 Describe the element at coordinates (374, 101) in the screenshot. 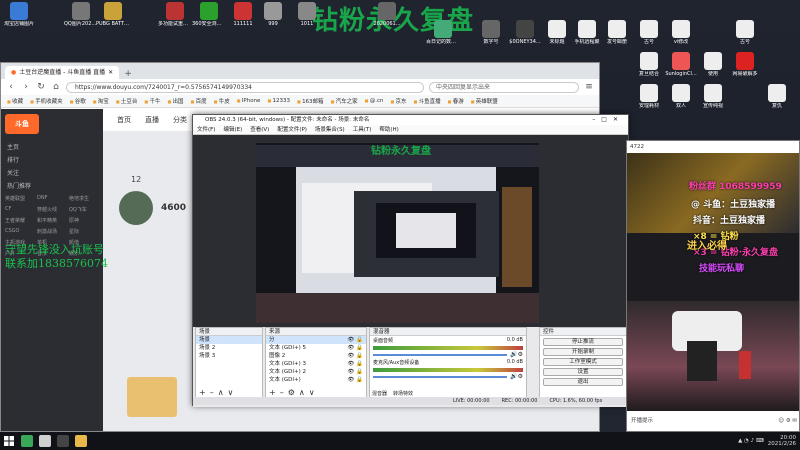

I see `bookmark-item: @.cn` at that location.